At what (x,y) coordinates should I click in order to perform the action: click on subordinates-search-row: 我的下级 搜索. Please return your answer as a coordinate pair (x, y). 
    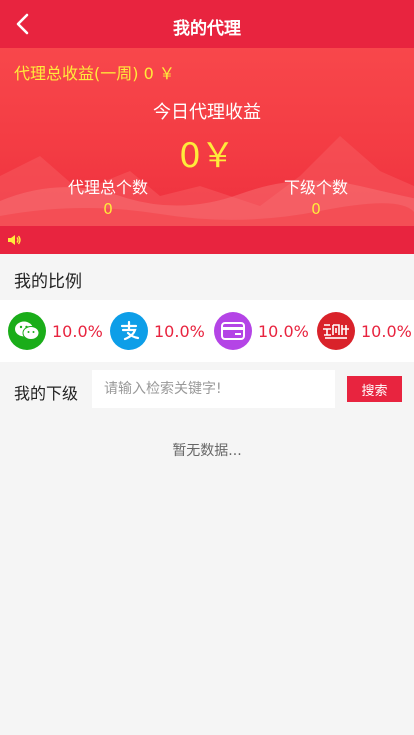
    Looking at the image, I should click on (207, 389).